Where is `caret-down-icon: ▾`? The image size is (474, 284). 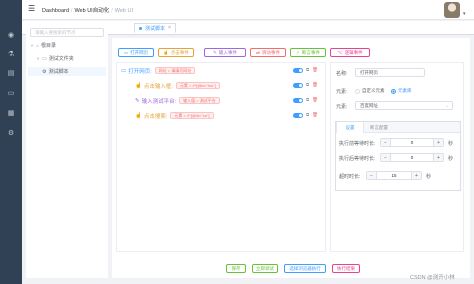 caret-down-icon: ▾ is located at coordinates (464, 14).